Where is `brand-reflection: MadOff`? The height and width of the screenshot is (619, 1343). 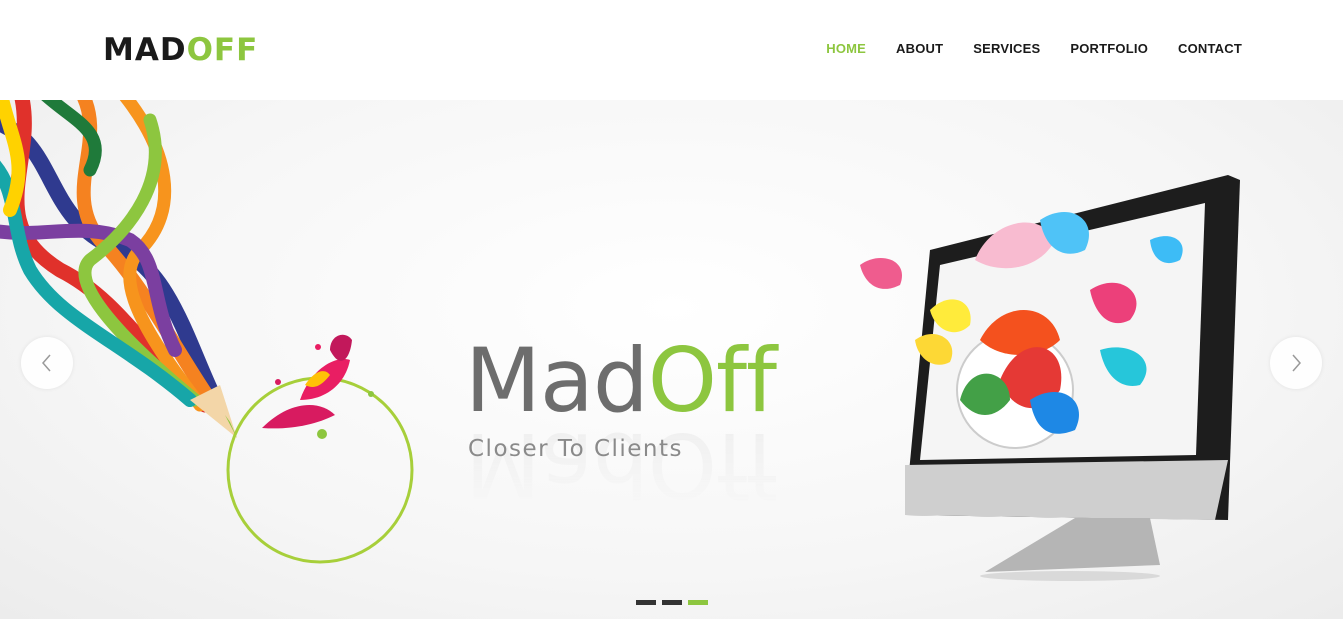
brand-reflection: MadOff is located at coordinates (620, 464).